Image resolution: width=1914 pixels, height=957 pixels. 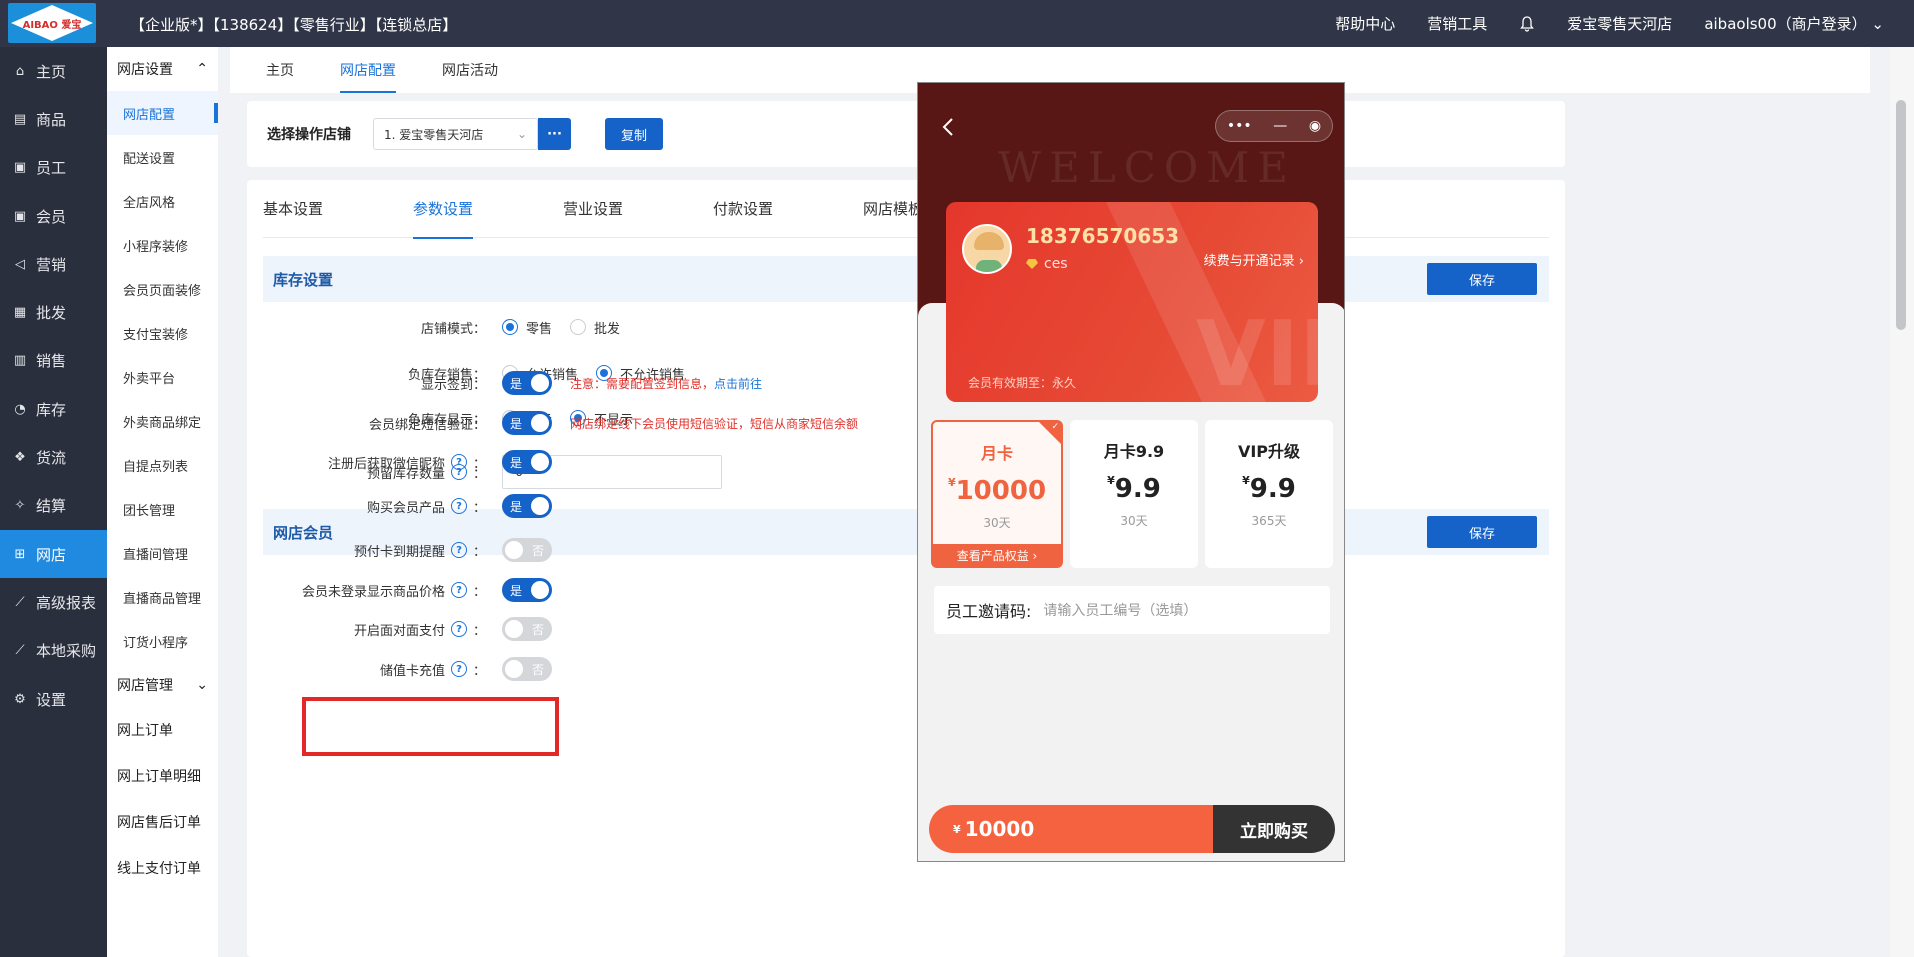 I want to click on member-name: ces, so click(x=1056, y=264).